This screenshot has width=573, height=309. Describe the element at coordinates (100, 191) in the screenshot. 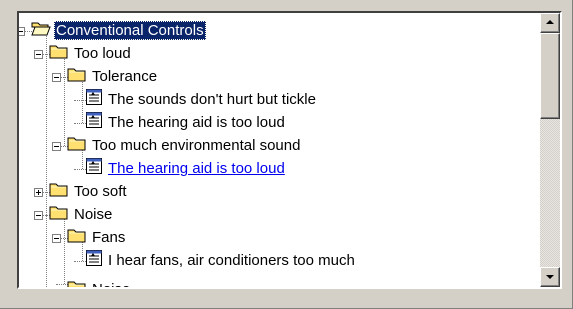

I see `tree-item-label: Too soft` at that location.